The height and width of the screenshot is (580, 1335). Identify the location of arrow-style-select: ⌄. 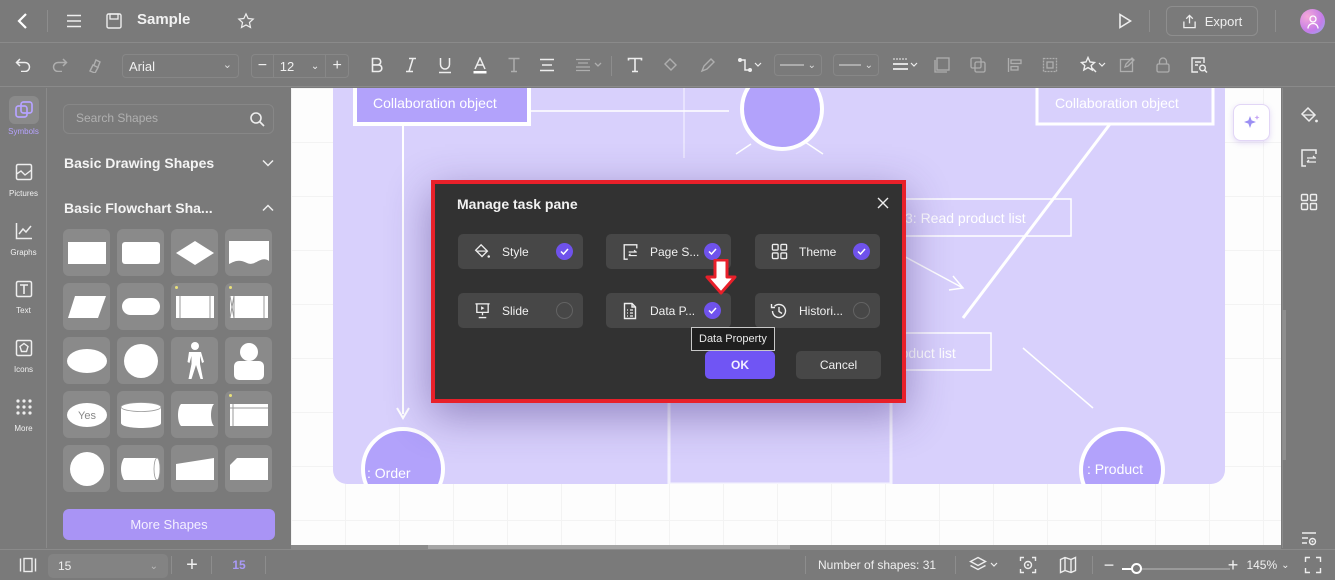
(856, 65).